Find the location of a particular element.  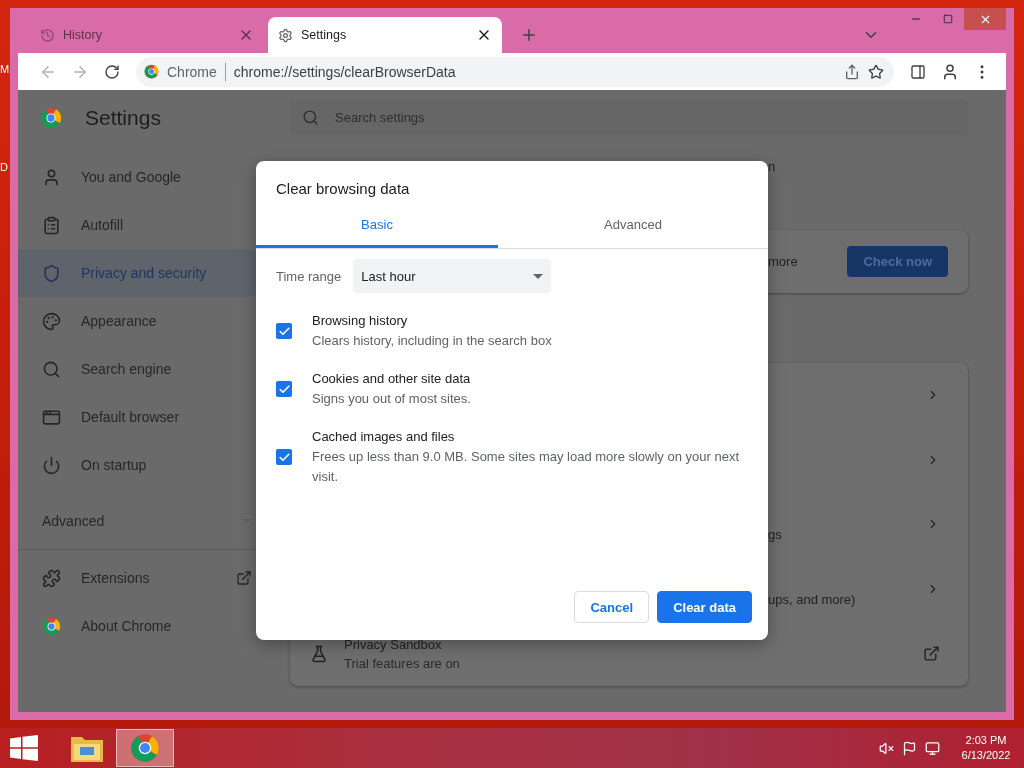

time-range-select: Last hour is located at coordinates (452, 276).